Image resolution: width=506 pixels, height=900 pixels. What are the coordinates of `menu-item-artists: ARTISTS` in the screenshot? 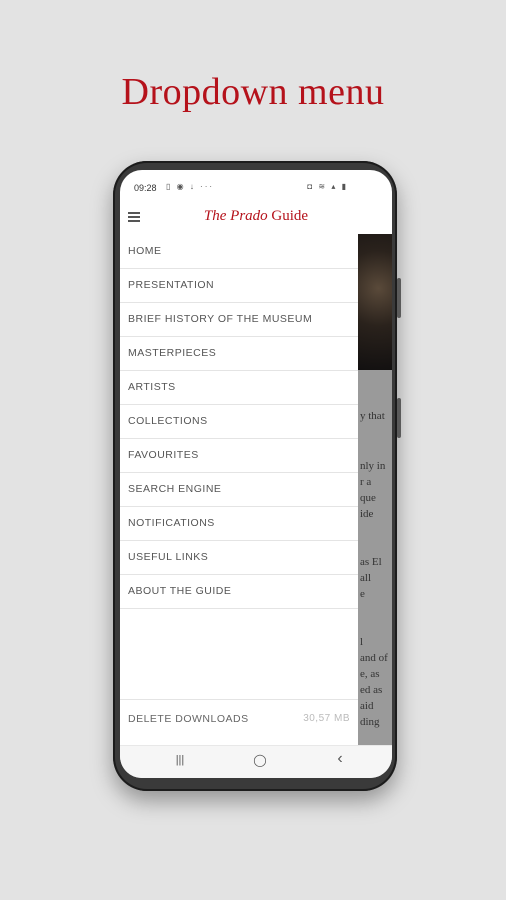 It's located at (239, 387).